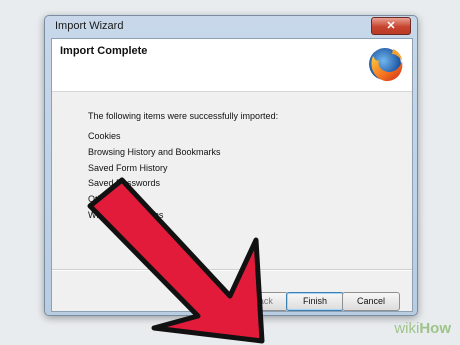  I want to click on list-item: Saved Passwords, so click(124, 183).